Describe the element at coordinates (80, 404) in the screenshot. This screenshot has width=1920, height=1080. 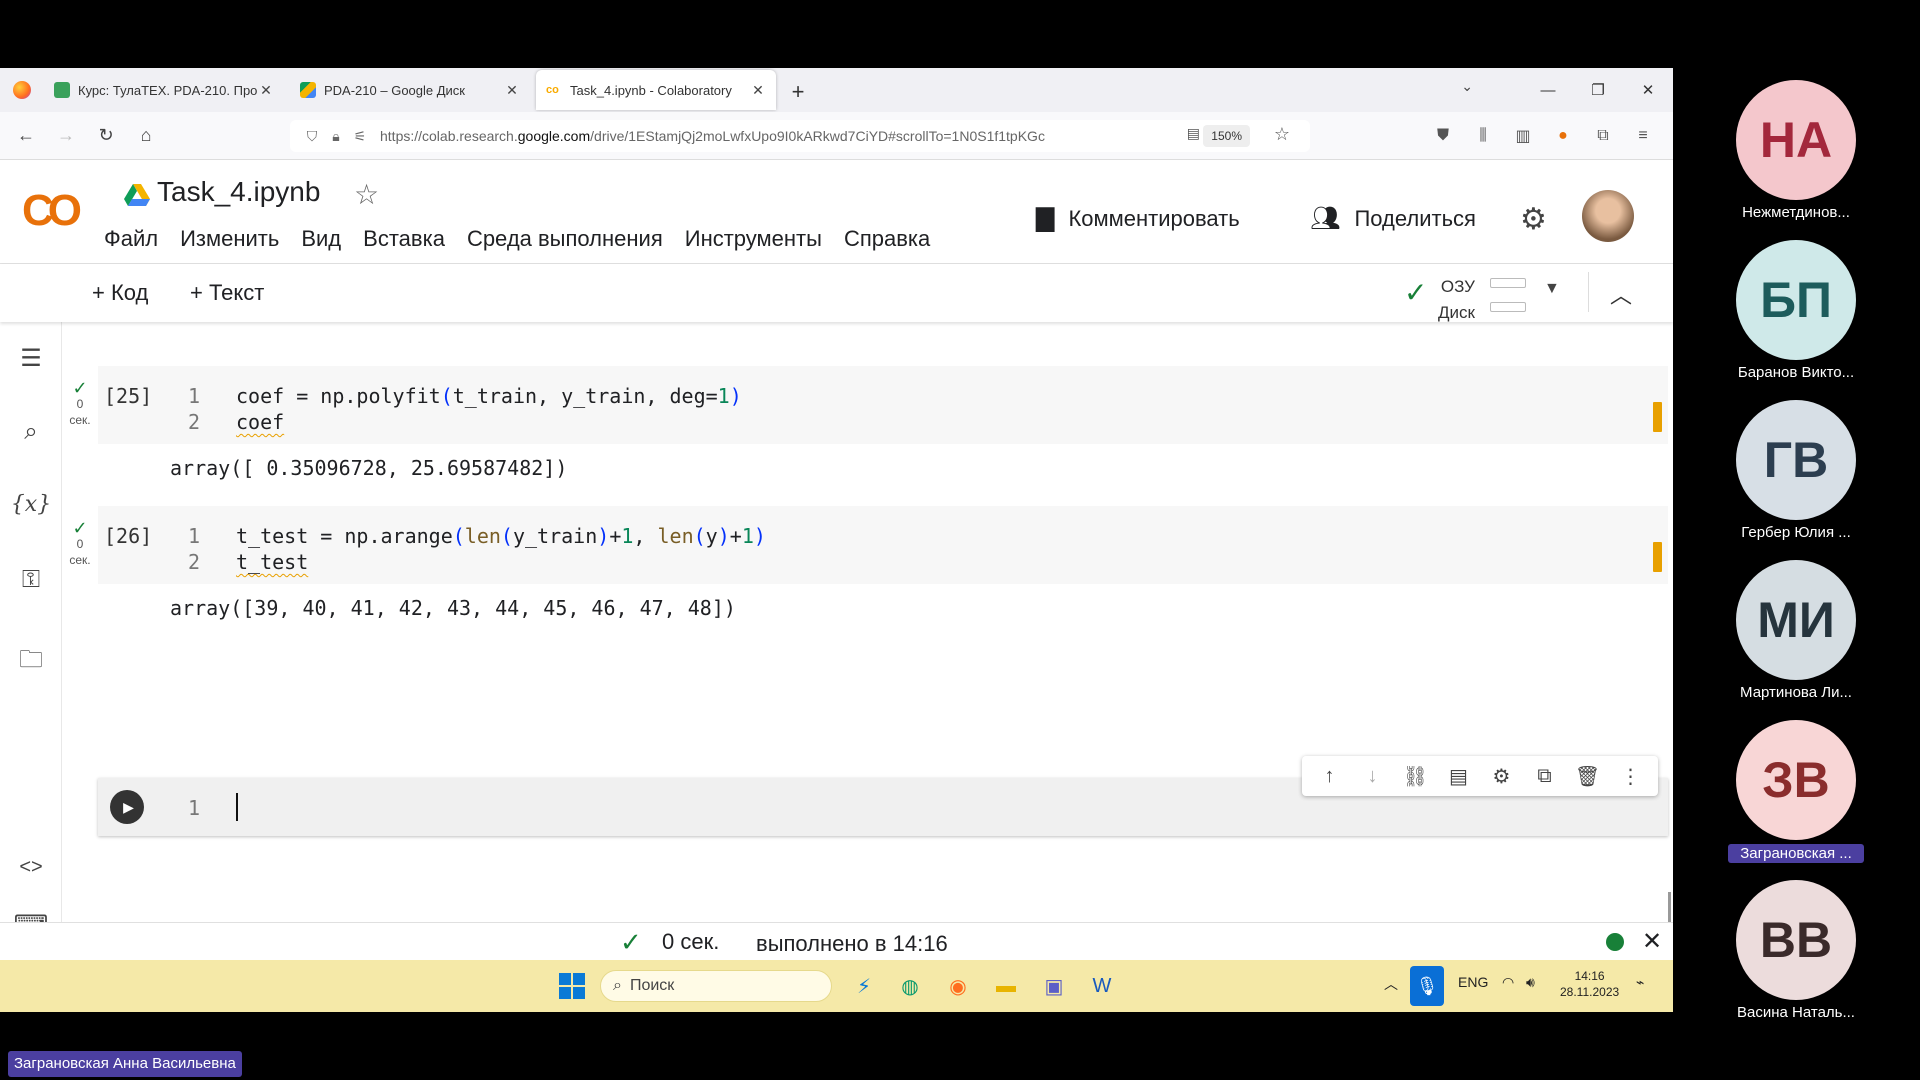
I see `cell-exec-time: 0` at that location.